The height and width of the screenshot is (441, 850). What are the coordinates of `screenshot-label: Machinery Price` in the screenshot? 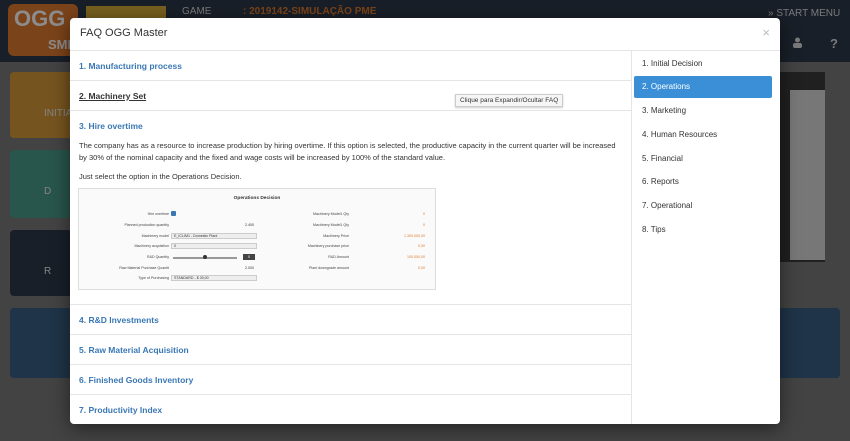 It's located at (336, 236).